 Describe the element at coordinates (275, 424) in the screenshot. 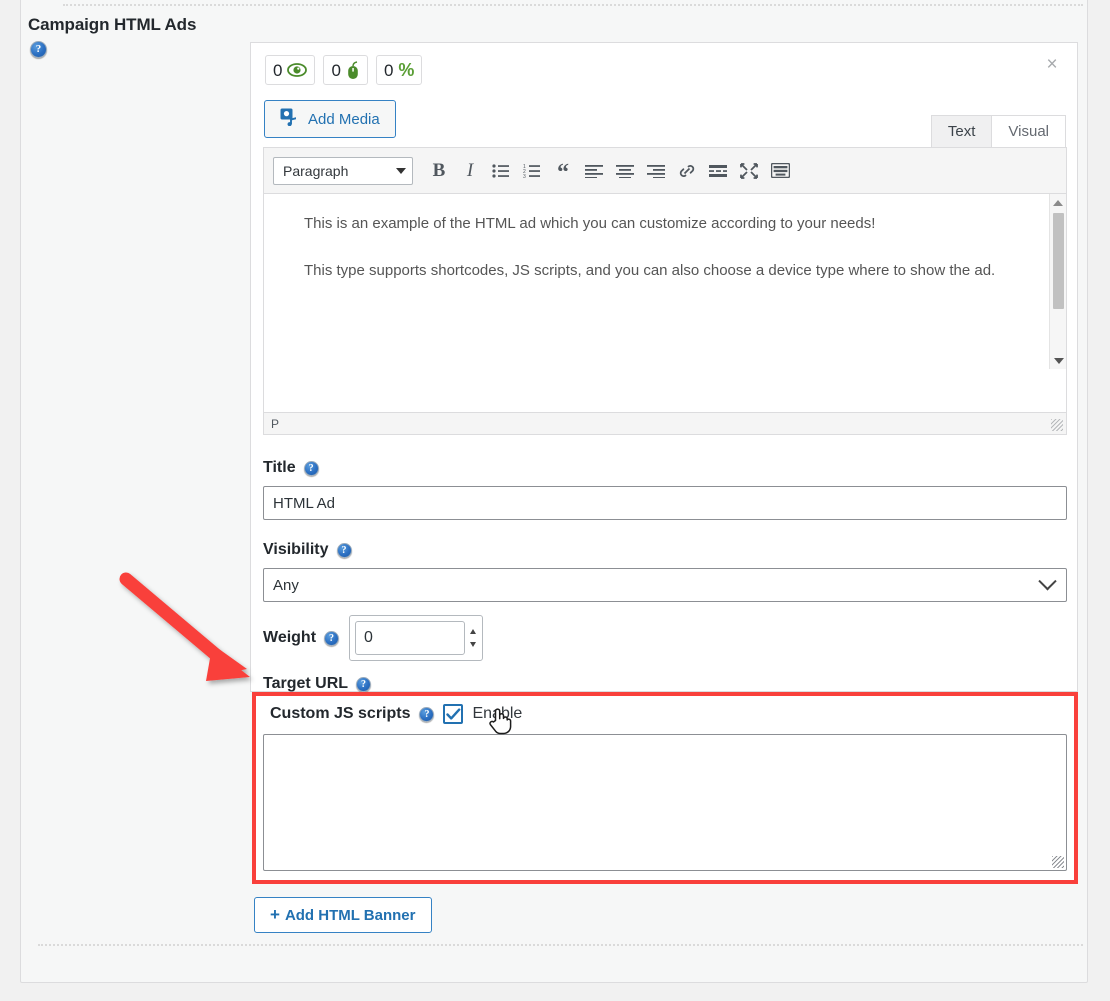

I see `editor-path-value: P` at that location.